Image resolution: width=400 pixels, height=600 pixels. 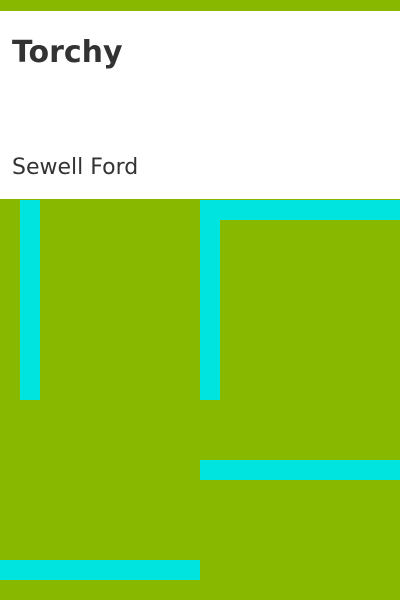 What do you see at coordinates (310, 210) in the screenshot?
I see `decorative-bar-top-horizontal` at bounding box center [310, 210].